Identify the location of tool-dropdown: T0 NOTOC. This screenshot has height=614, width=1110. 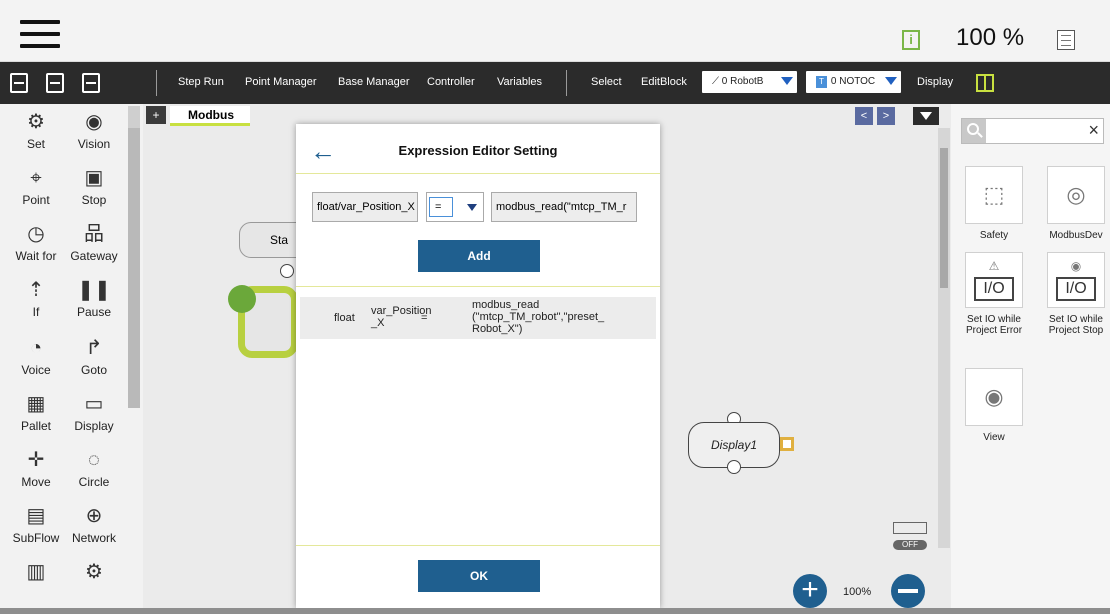
(853, 82).